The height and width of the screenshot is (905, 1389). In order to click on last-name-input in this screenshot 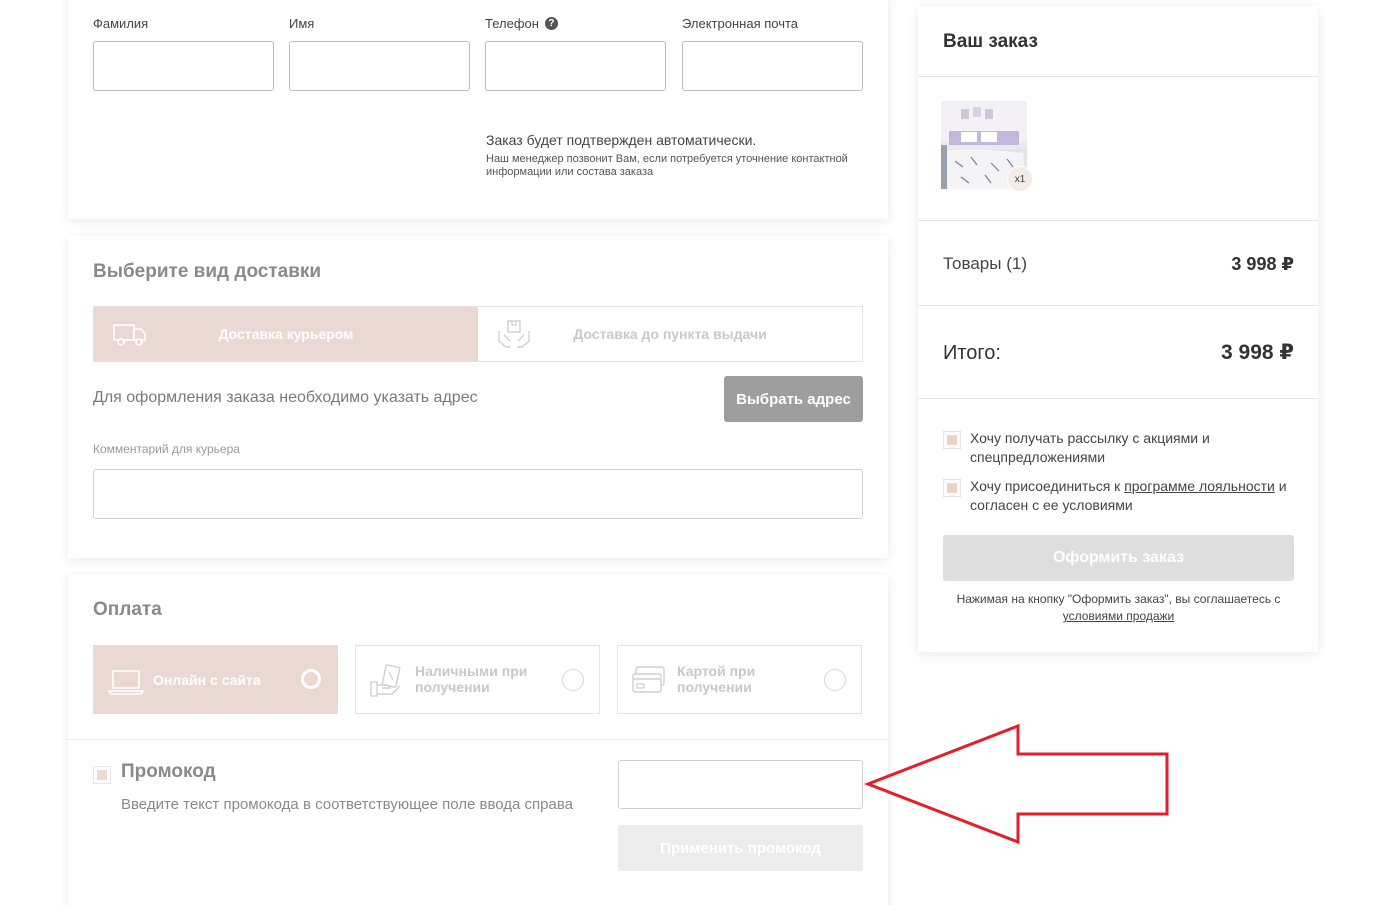, I will do `click(183, 66)`.